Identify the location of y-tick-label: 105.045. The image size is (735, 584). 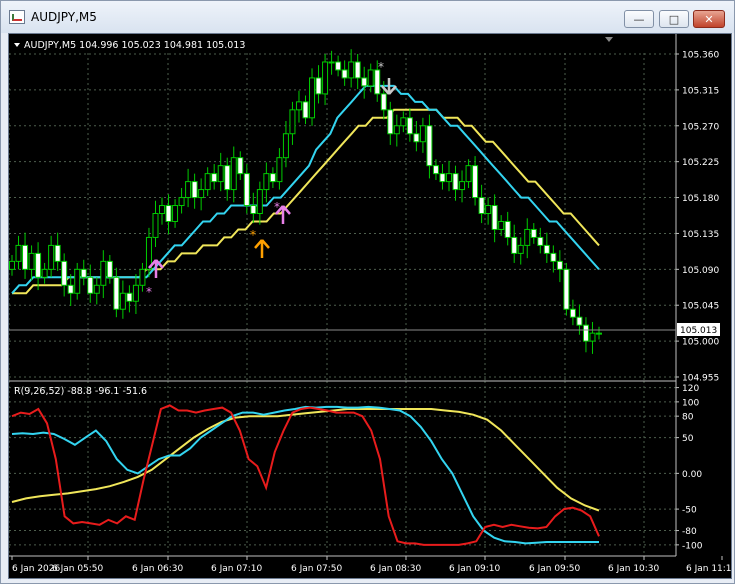
(700, 307).